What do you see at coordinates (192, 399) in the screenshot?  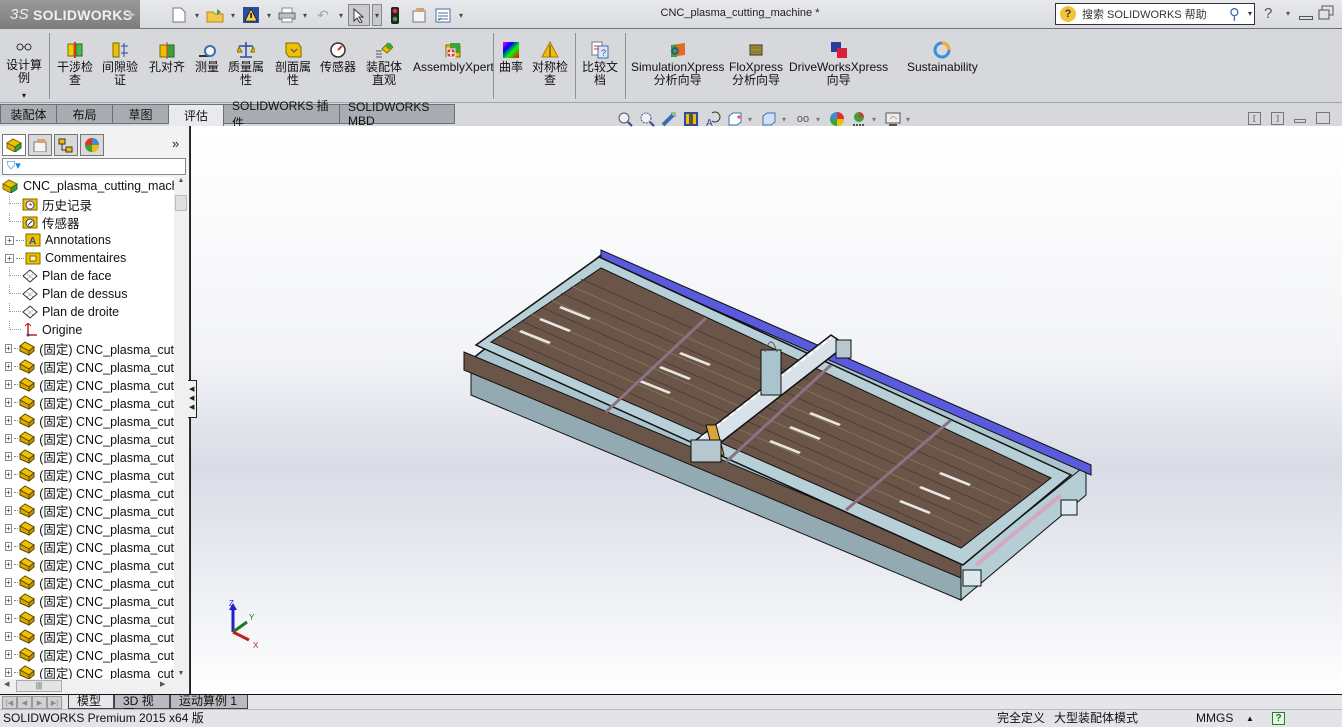 I see `panel-collapse-handle: ◀ ◀ ◀` at bounding box center [192, 399].